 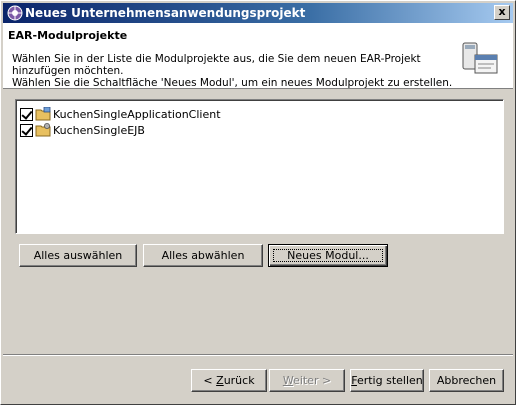 What do you see at coordinates (466, 380) in the screenshot?
I see `cancel-button: Abbrechen` at bounding box center [466, 380].